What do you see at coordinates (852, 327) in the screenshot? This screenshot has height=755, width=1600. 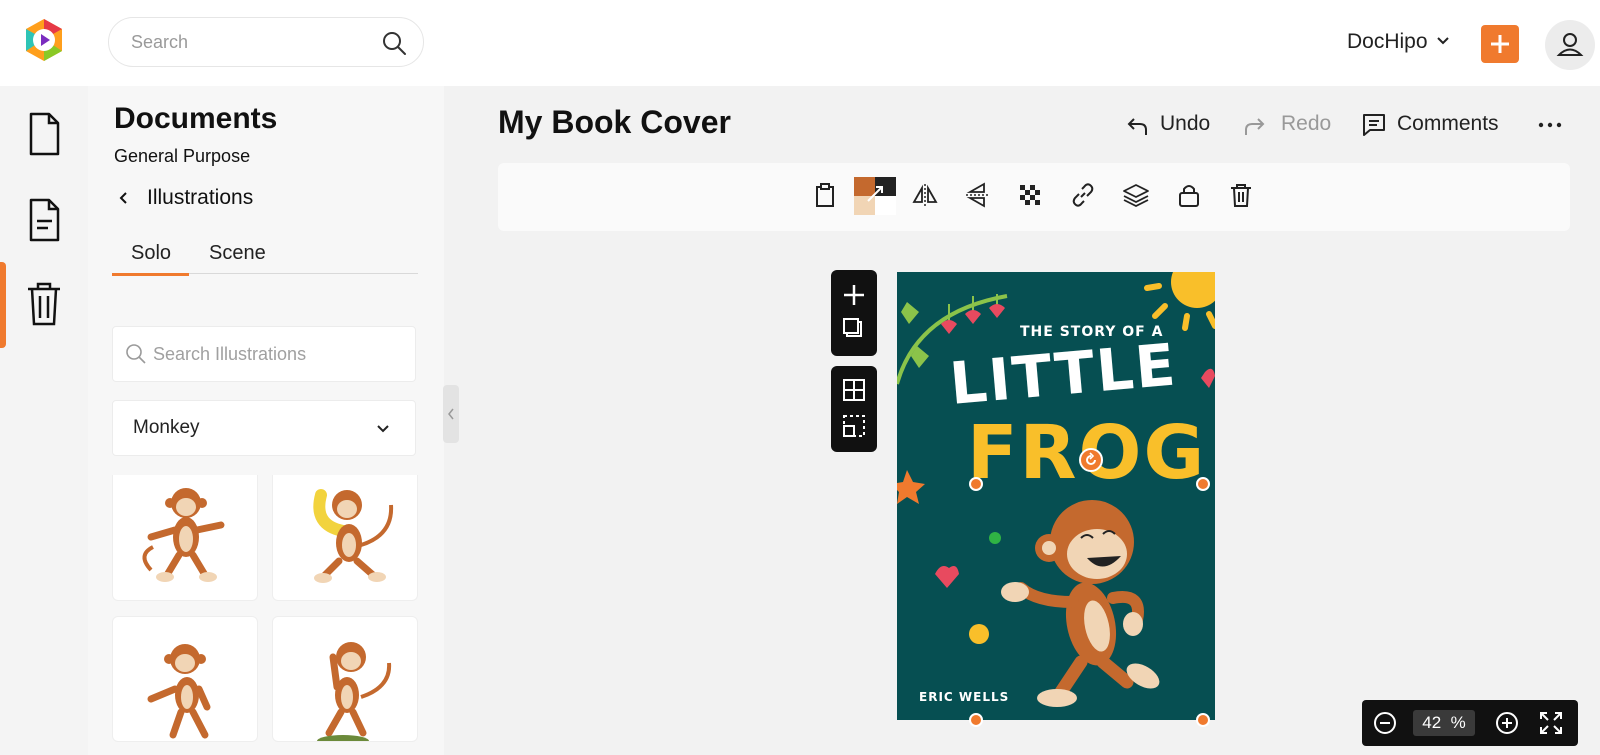 I see `duplicate-page-icon` at bounding box center [852, 327].